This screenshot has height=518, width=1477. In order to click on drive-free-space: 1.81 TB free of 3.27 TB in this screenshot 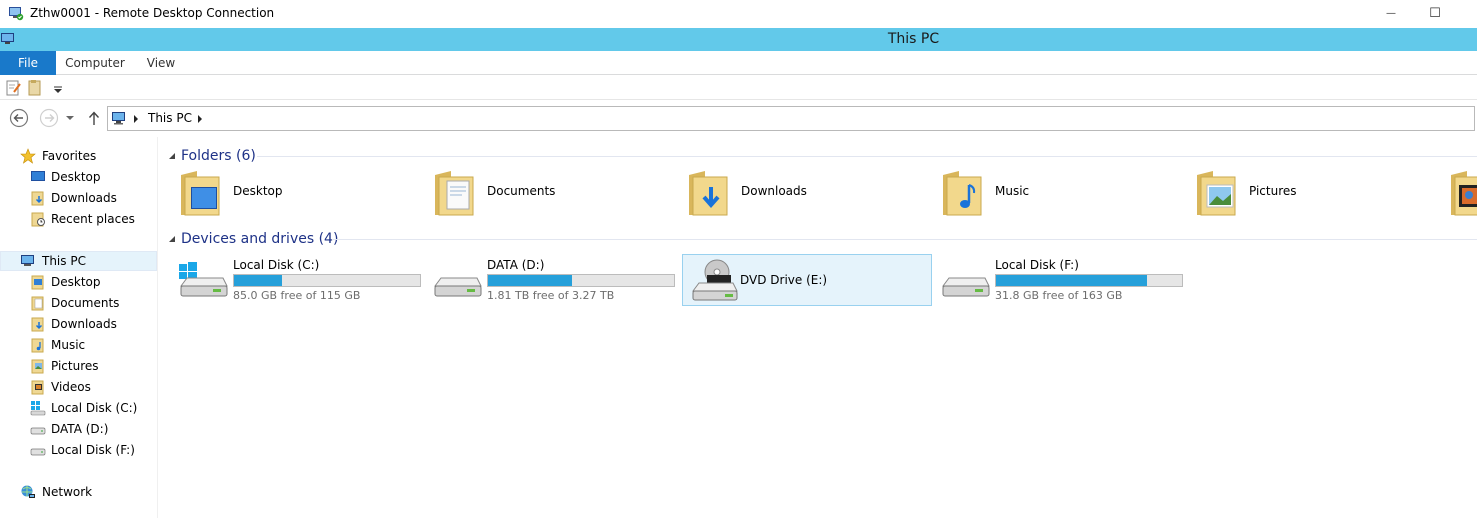, I will do `click(551, 295)`.